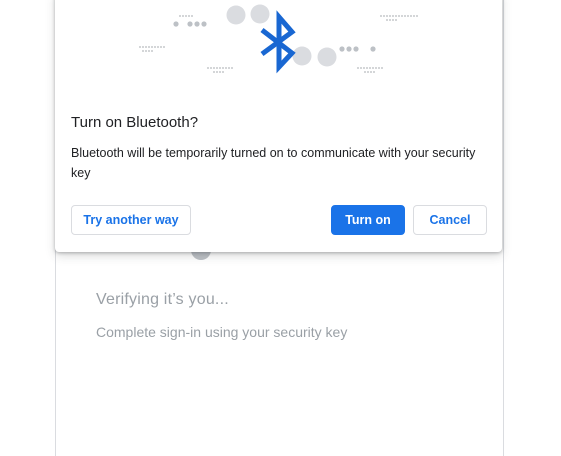 Image resolution: width=561 pixels, height=456 pixels. What do you see at coordinates (450, 220) in the screenshot?
I see `cancel-button: Cancel` at bounding box center [450, 220].